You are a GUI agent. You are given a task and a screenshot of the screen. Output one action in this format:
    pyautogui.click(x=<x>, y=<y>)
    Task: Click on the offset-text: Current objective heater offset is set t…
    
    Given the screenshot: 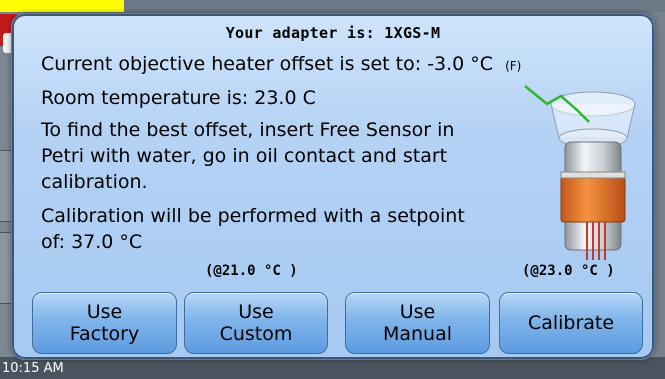 What is the action you would take?
    pyautogui.click(x=267, y=64)
    